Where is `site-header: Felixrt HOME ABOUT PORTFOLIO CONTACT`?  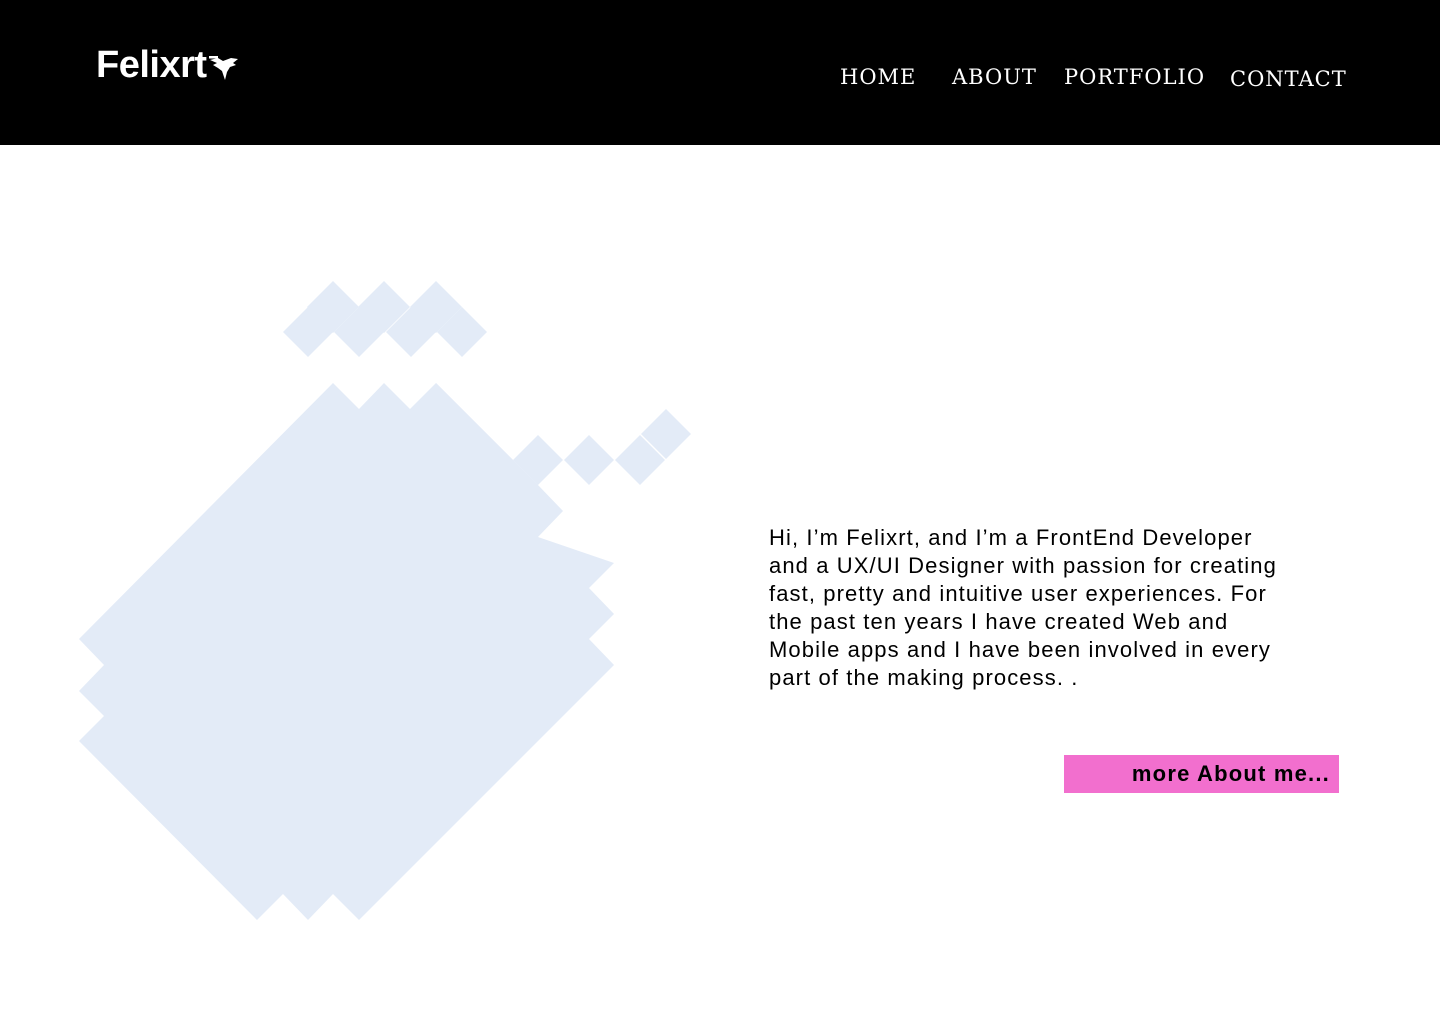
site-header: Felixrt HOME ABOUT PORTFOLIO CONTACT is located at coordinates (720, 72).